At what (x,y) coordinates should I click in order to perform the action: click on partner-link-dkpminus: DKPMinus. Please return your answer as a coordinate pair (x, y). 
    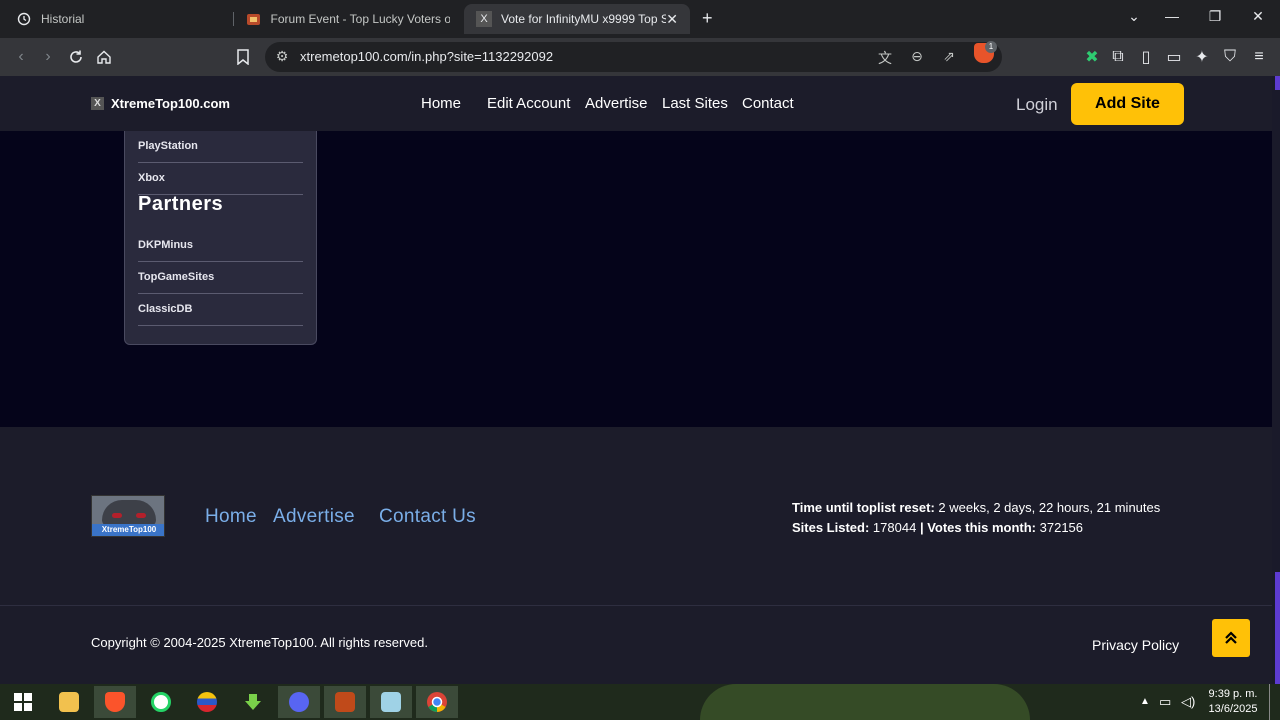
    Looking at the image, I should click on (220, 246).